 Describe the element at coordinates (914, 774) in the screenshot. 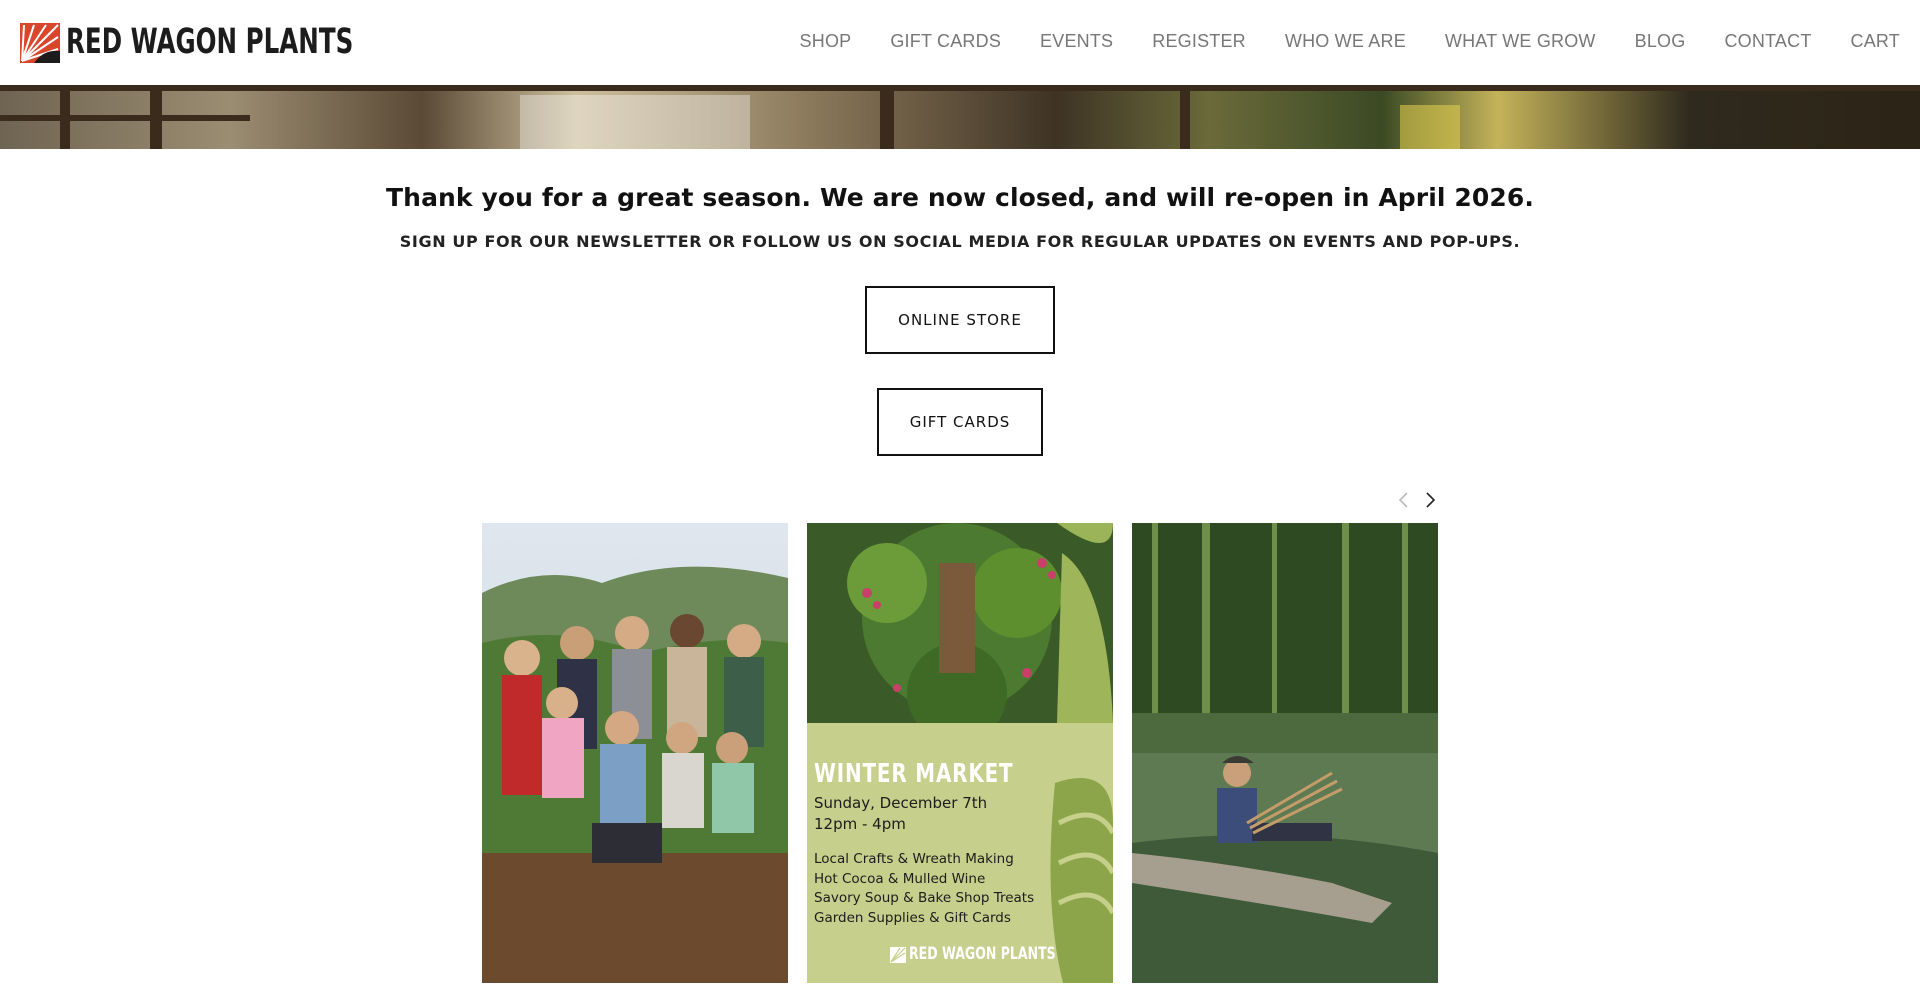

I see `poster-title: WINTER MARKET` at that location.